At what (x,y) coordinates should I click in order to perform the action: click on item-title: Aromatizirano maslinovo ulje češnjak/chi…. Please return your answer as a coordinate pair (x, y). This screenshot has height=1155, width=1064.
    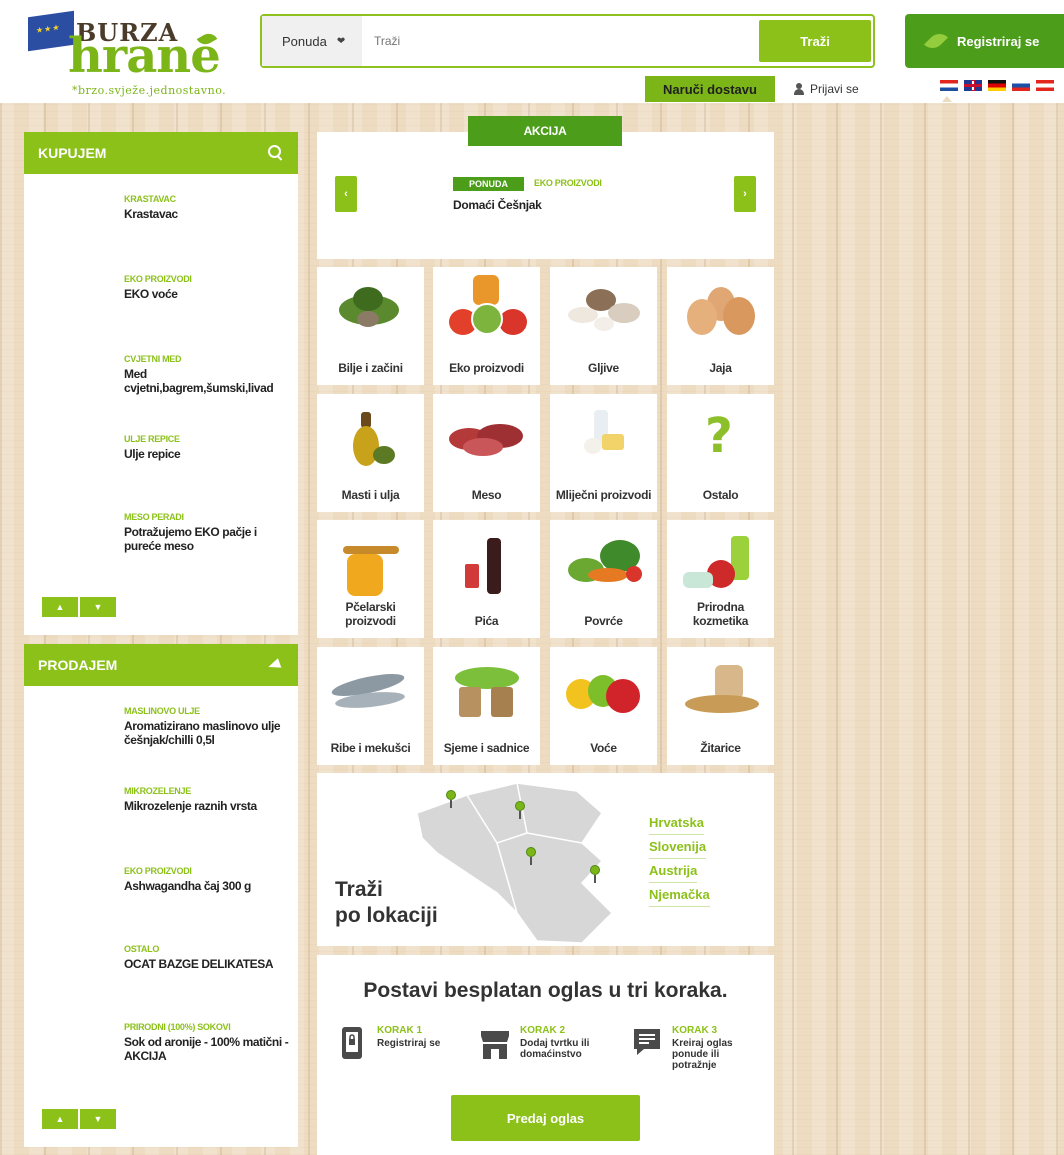
    Looking at the image, I should click on (202, 733).